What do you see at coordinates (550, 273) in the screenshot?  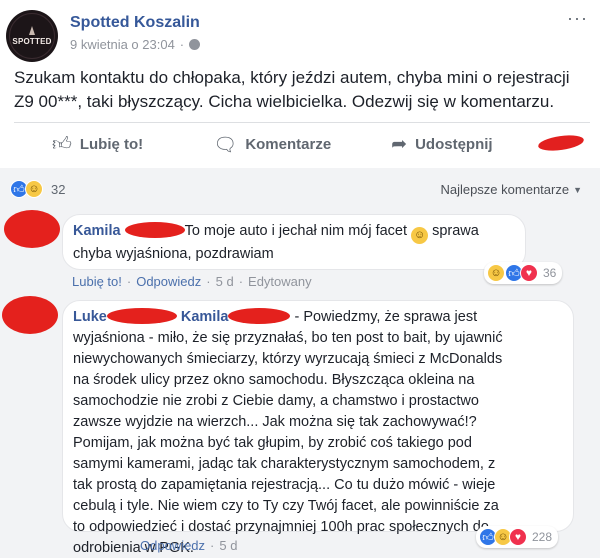 I see `comment-reaction-count: 36` at bounding box center [550, 273].